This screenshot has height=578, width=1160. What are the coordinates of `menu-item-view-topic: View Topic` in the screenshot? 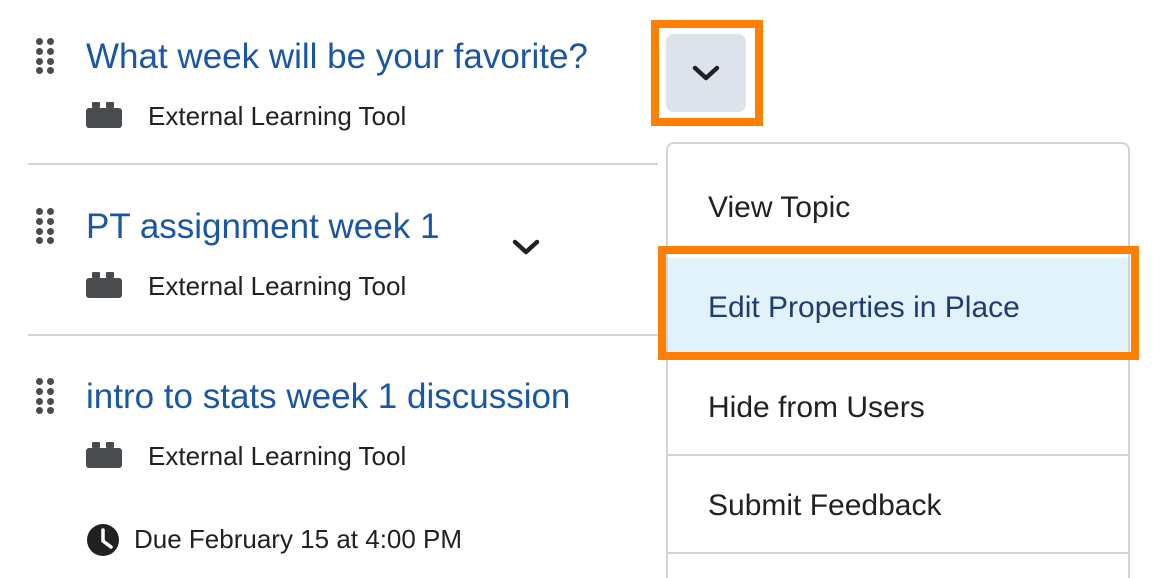 It's located at (898, 208).